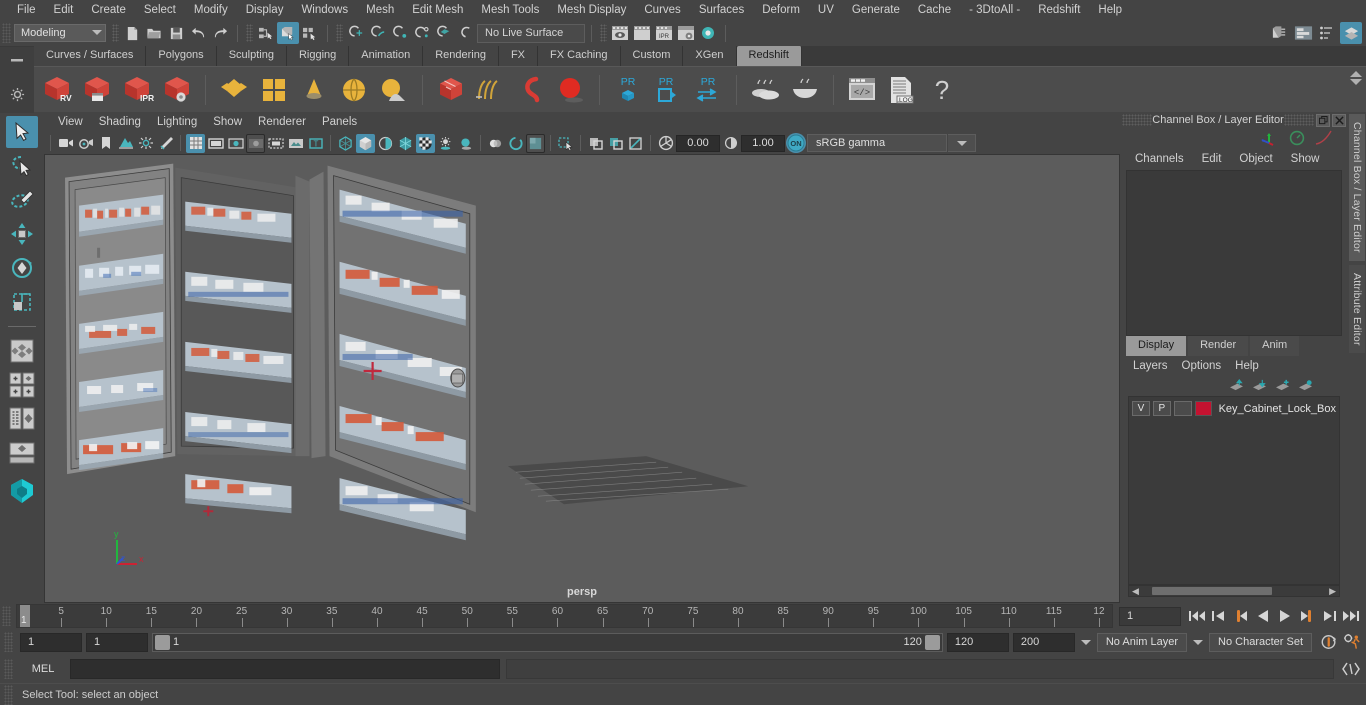 Image resolution: width=1366 pixels, height=705 pixels. Describe the element at coordinates (6, 33) in the screenshot. I see `status-line-grip` at that location.